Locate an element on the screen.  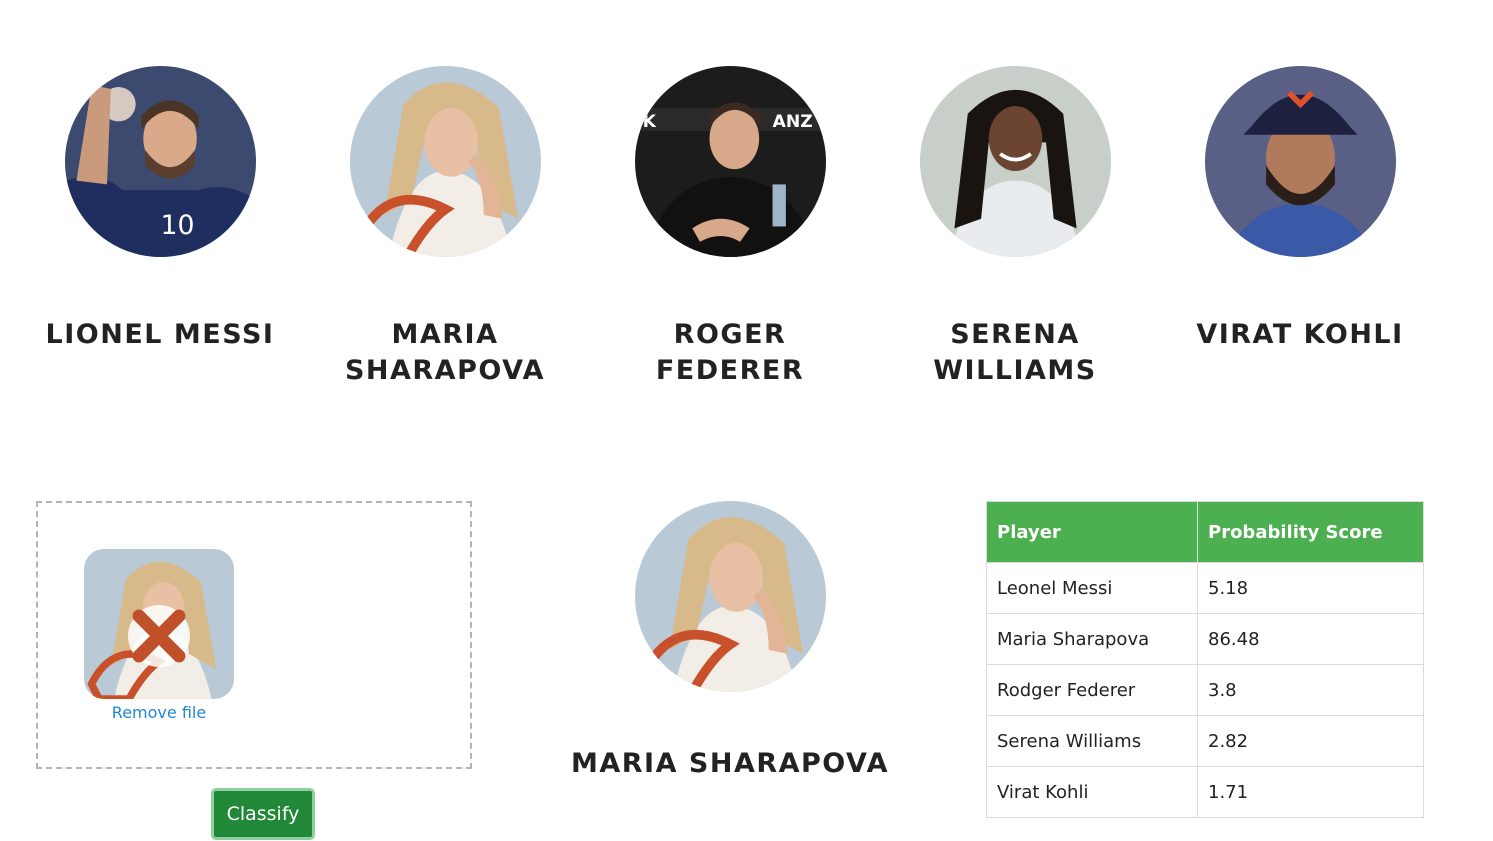
close-icon is located at coordinates (159, 636).